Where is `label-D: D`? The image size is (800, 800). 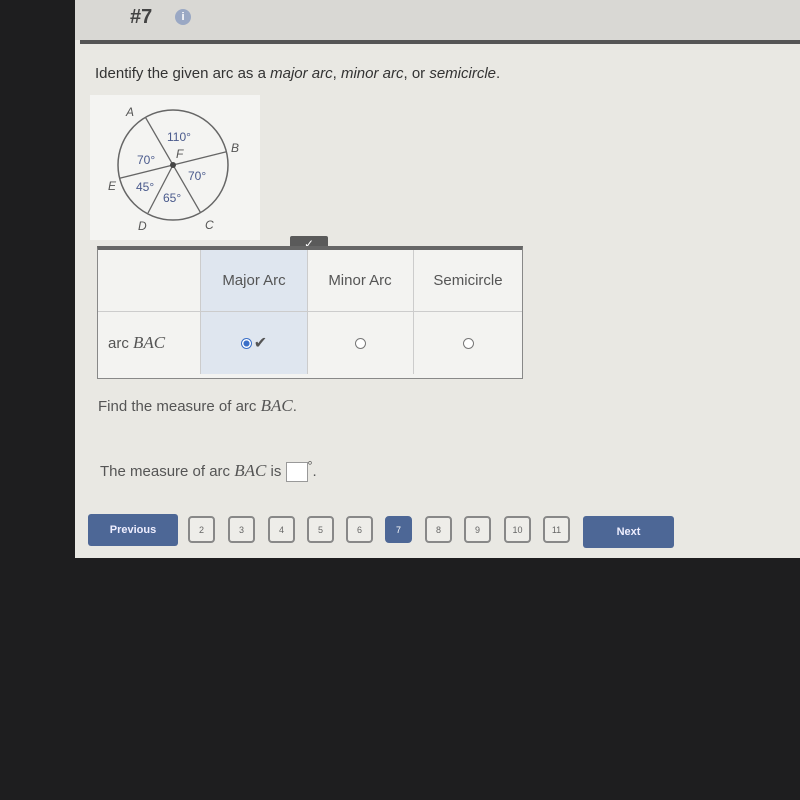 label-D: D is located at coordinates (142, 226).